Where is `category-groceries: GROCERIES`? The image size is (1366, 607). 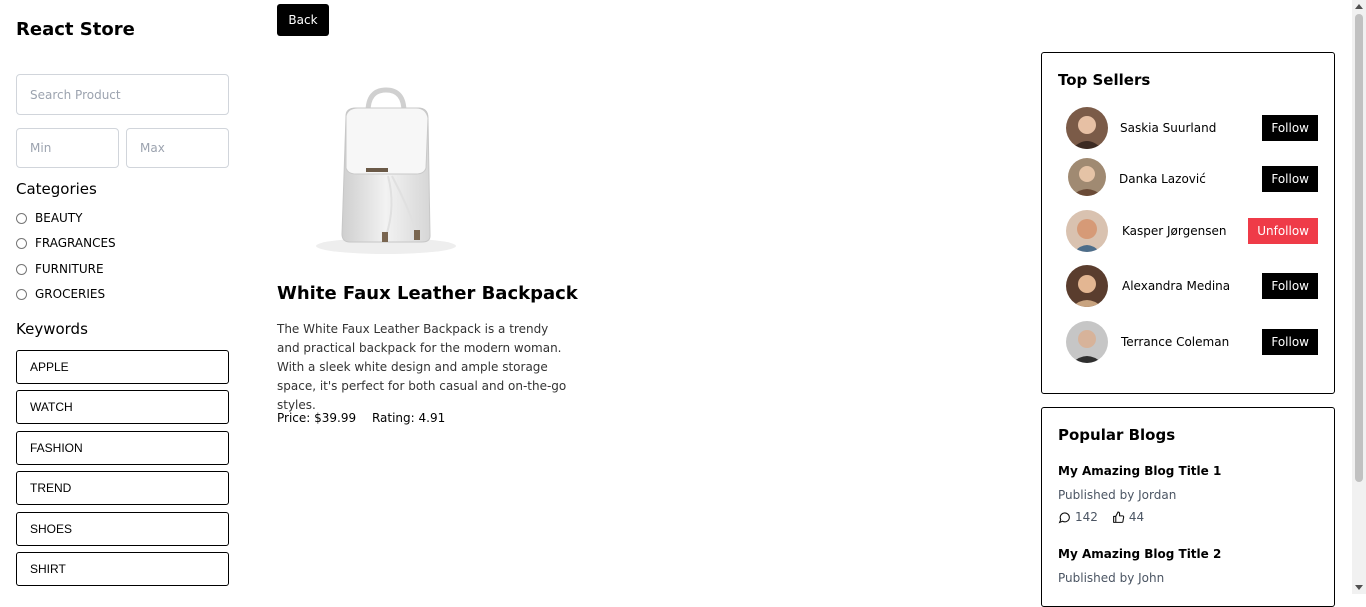 category-groceries: GROCERIES is located at coordinates (60, 294).